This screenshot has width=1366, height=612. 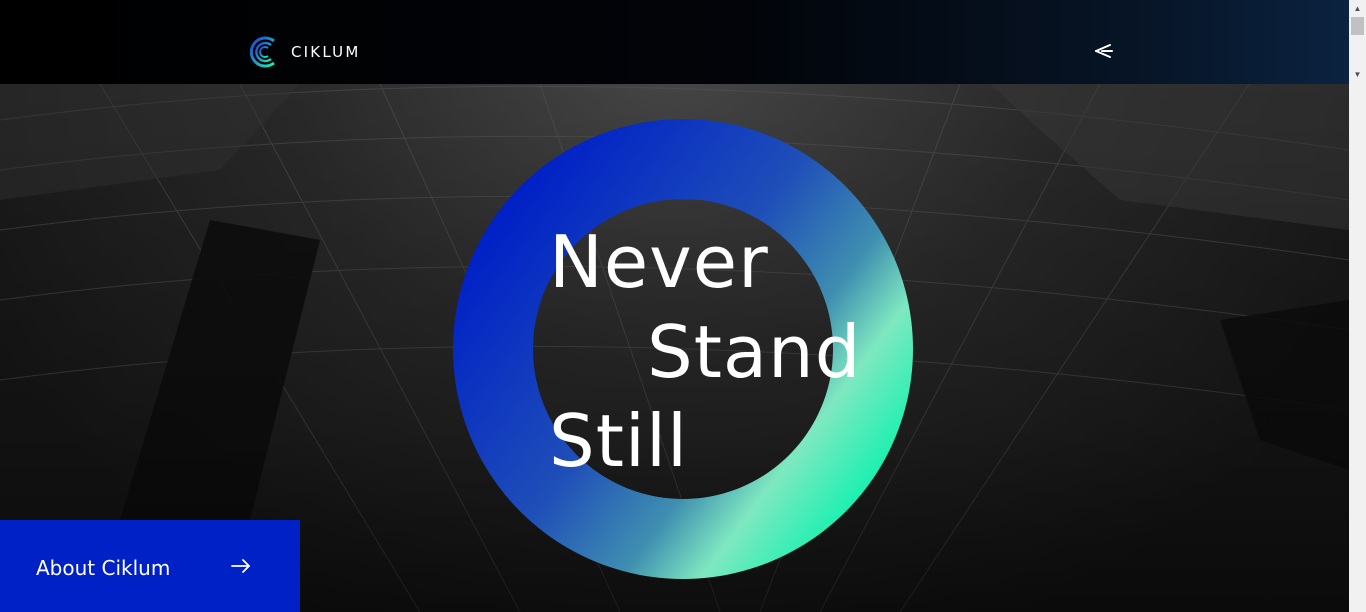 What do you see at coordinates (1357, 74) in the screenshot?
I see `scroll-down-icon: ▼` at bounding box center [1357, 74].